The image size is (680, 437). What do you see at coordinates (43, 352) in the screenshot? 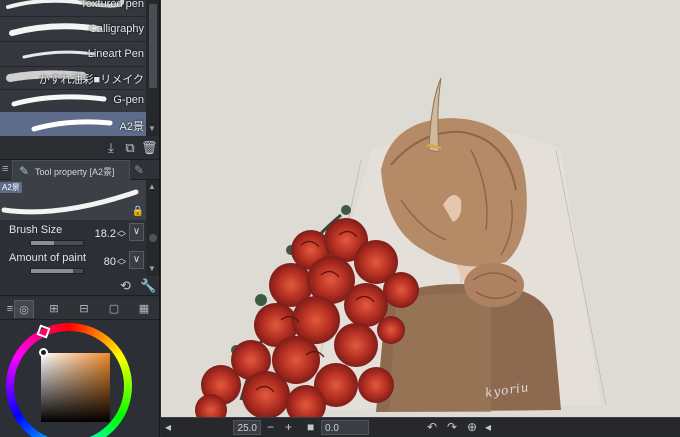
I see `sv-marker` at bounding box center [43, 352].